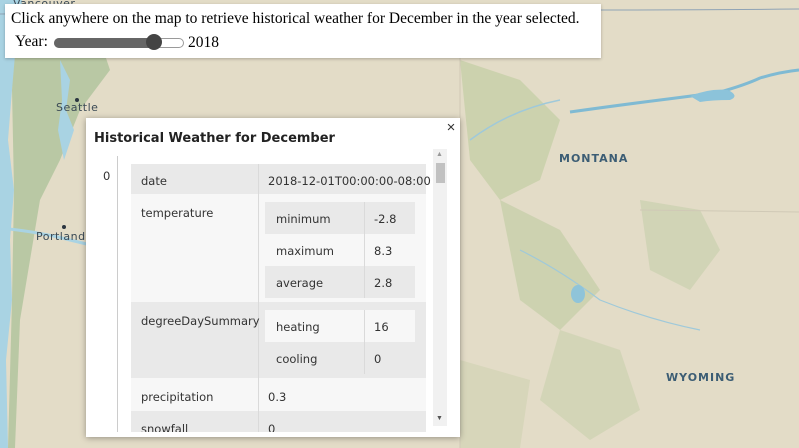 This screenshot has height=448, width=799. What do you see at coordinates (439, 154) in the screenshot?
I see `scroll-up-icon: ▲` at bounding box center [439, 154].